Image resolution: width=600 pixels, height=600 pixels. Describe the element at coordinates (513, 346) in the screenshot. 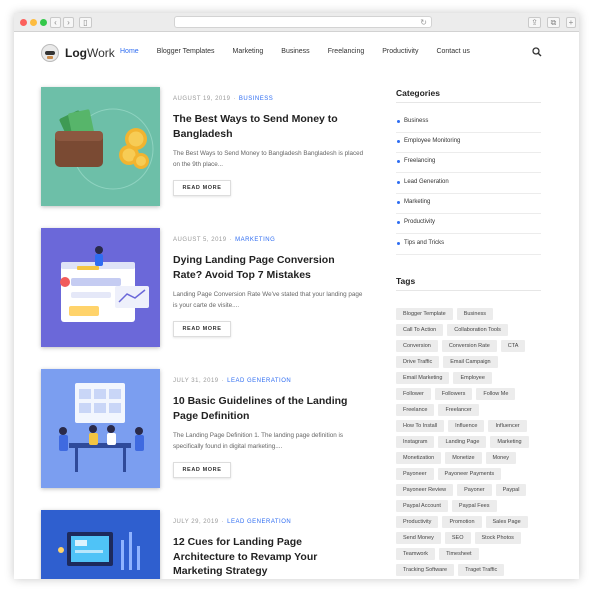

I see `tag-link: CTA` at that location.